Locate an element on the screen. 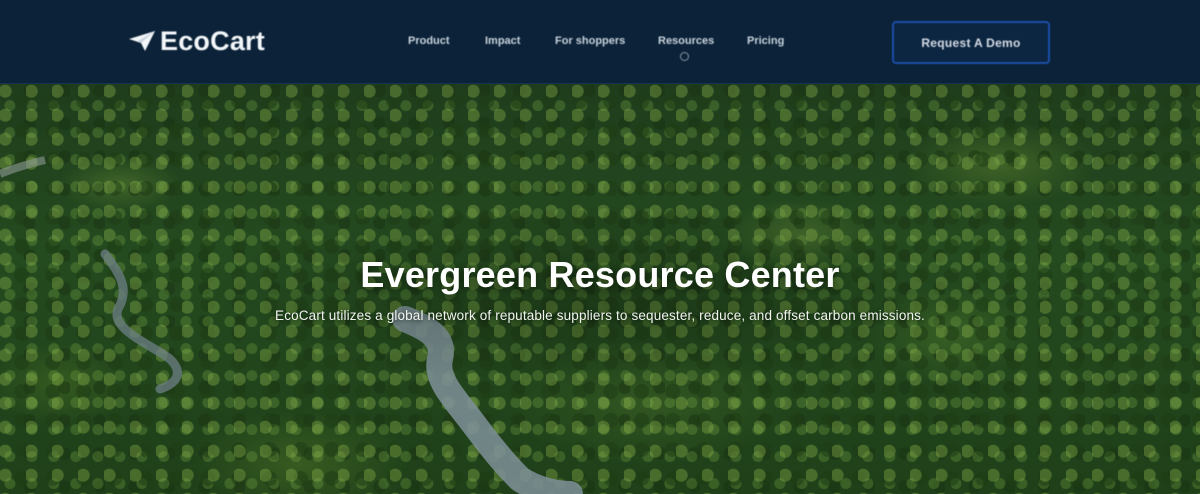  nav-item-product: Product is located at coordinates (429, 43).